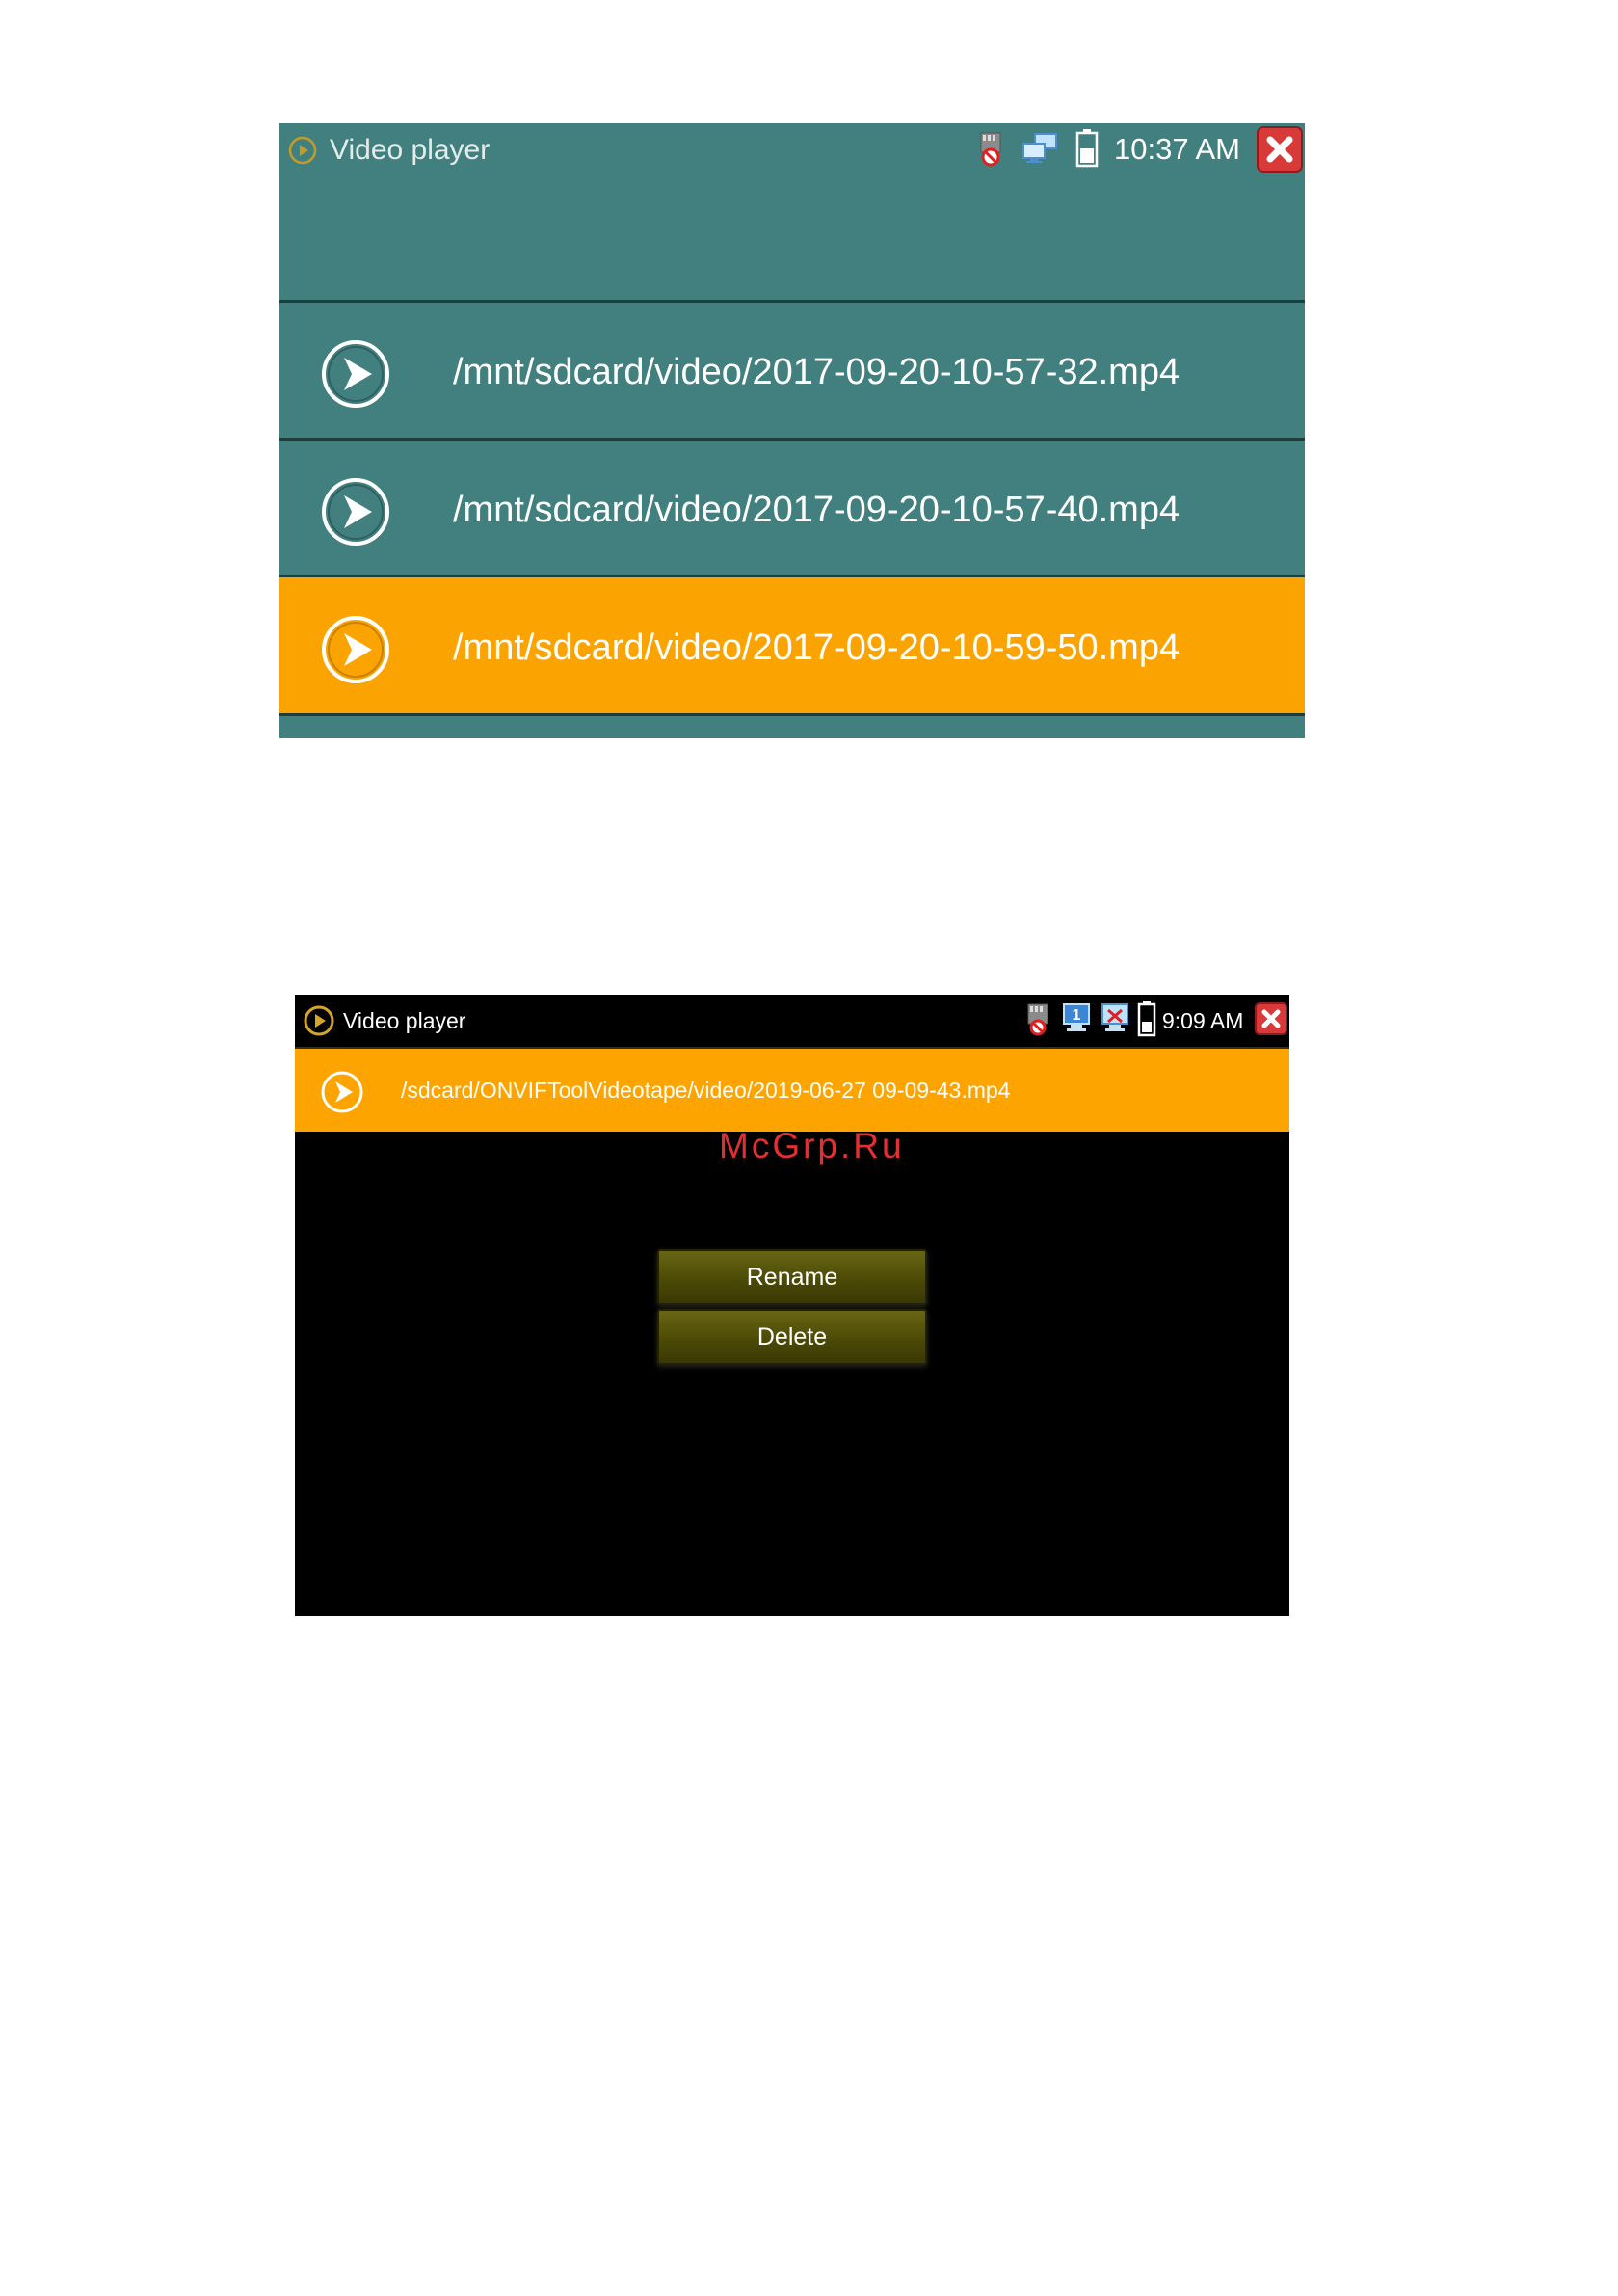  I want to click on status-bar: Video player 10:37 AM, so click(792, 150).